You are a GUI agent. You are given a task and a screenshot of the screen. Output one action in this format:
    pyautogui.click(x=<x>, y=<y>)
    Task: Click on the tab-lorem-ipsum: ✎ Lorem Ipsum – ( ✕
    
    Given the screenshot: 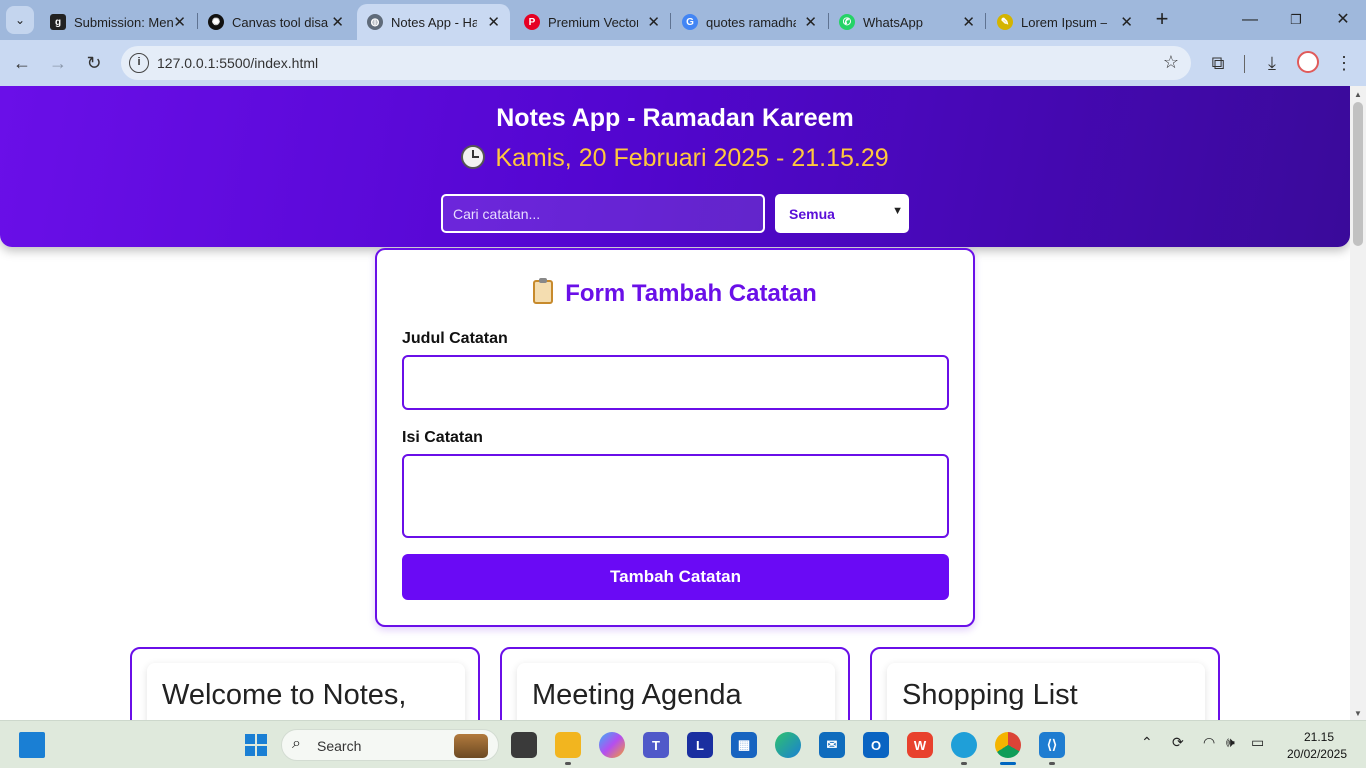 What is the action you would take?
    pyautogui.click(x=1065, y=22)
    